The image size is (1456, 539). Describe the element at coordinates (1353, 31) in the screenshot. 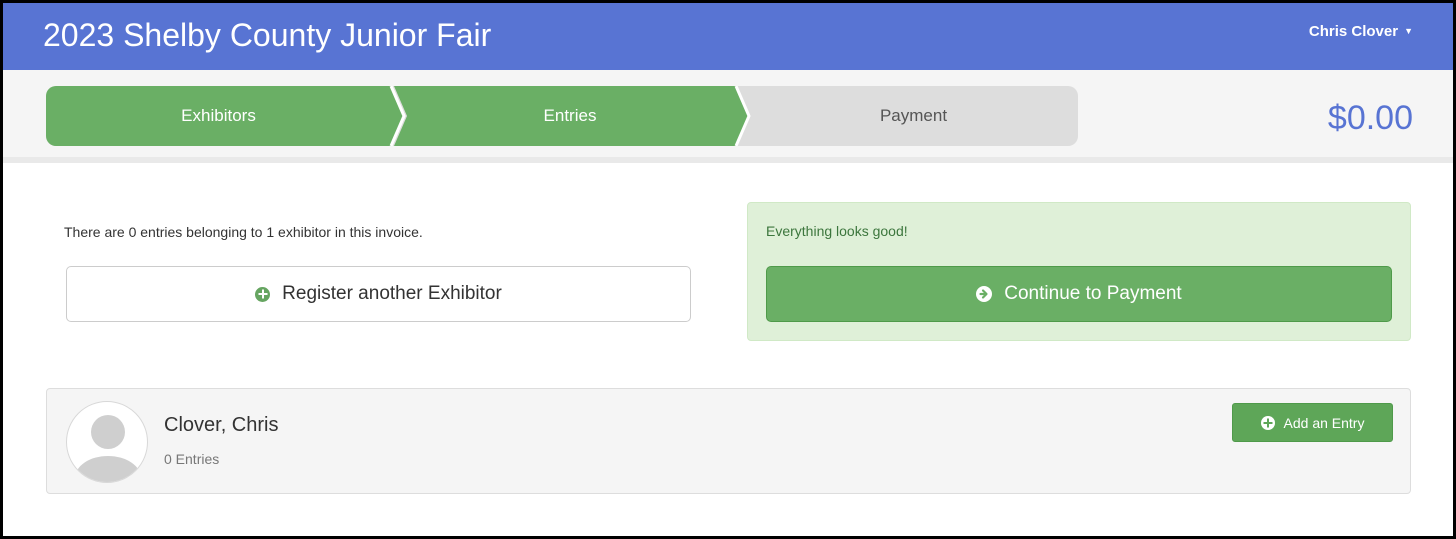

I see `user-name: Chris Clover` at that location.